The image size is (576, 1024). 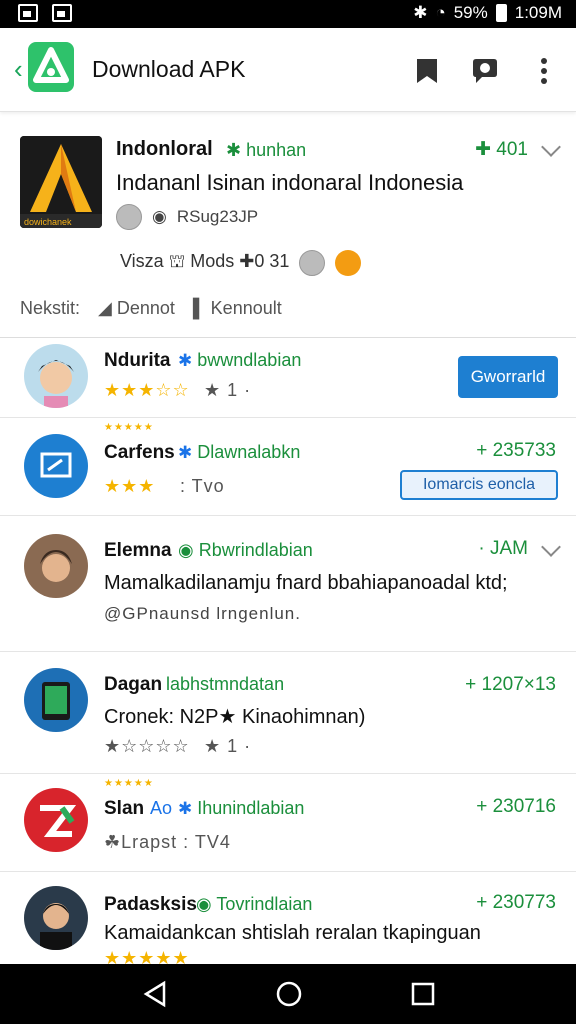 I want to click on home-nav-icon, so click(x=289, y=994).